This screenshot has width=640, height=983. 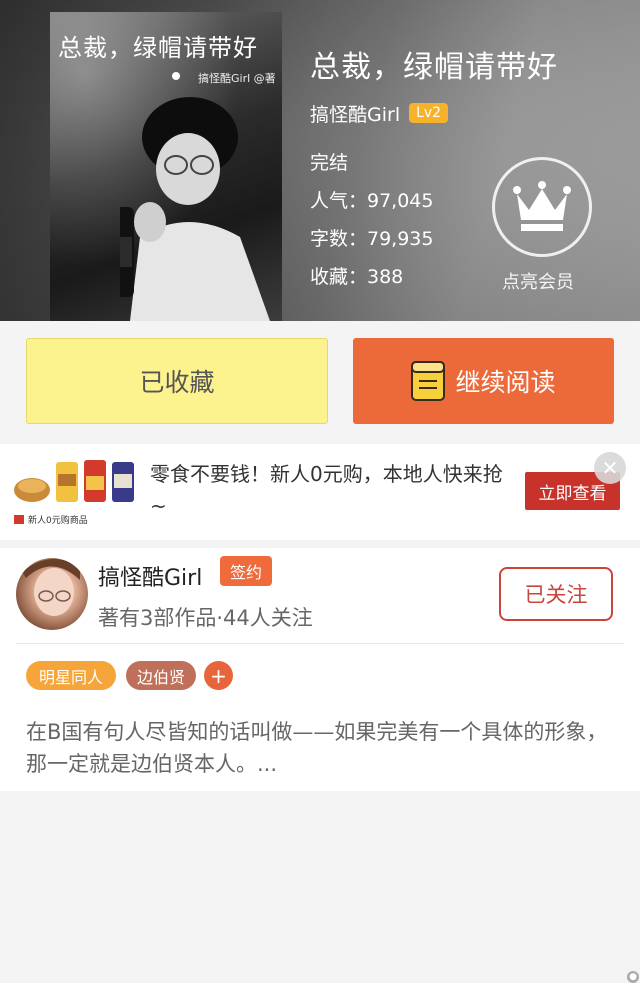 I want to click on crown-icon, so click(x=542, y=206).